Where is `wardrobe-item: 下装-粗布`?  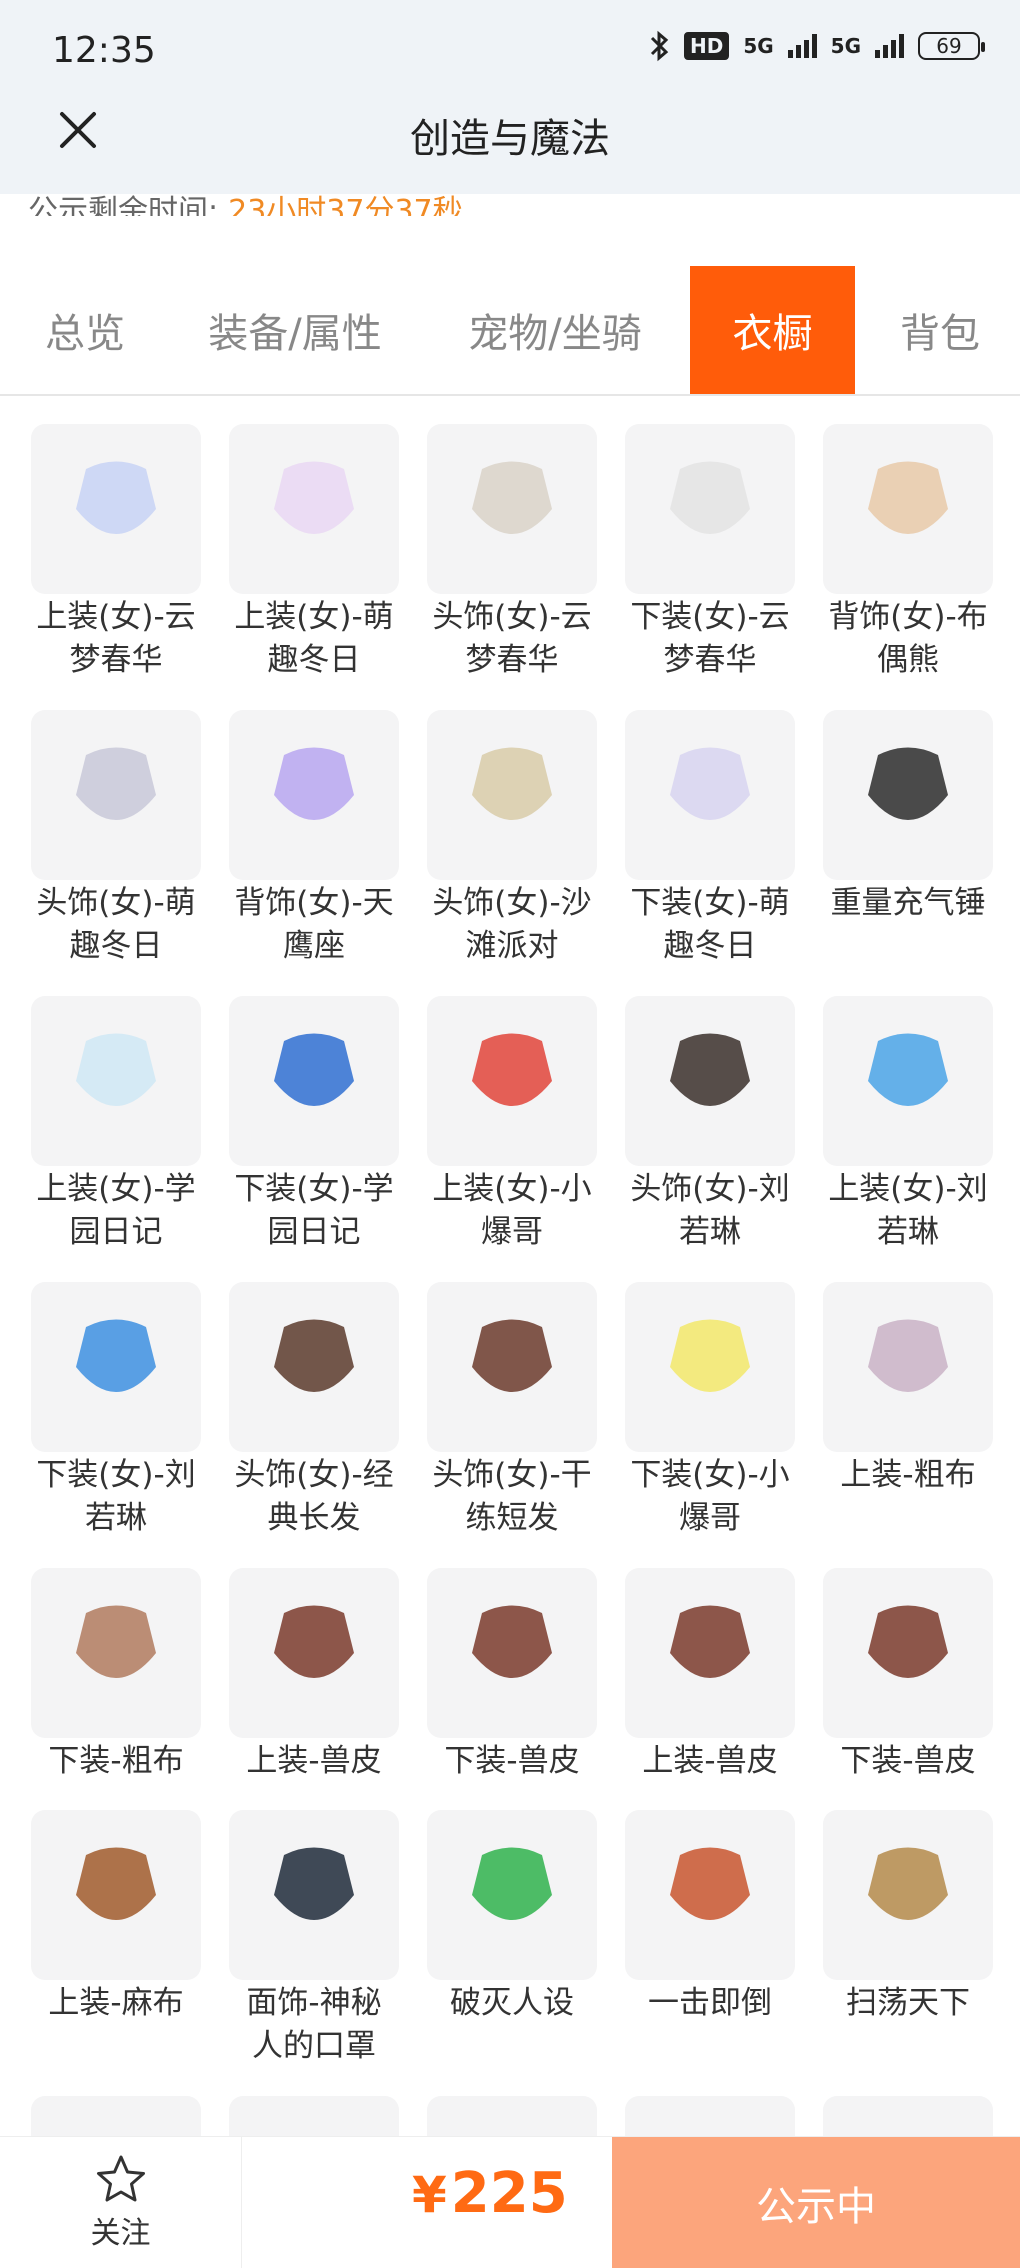 wardrobe-item: 下装-粗布 is located at coordinates (116, 1675).